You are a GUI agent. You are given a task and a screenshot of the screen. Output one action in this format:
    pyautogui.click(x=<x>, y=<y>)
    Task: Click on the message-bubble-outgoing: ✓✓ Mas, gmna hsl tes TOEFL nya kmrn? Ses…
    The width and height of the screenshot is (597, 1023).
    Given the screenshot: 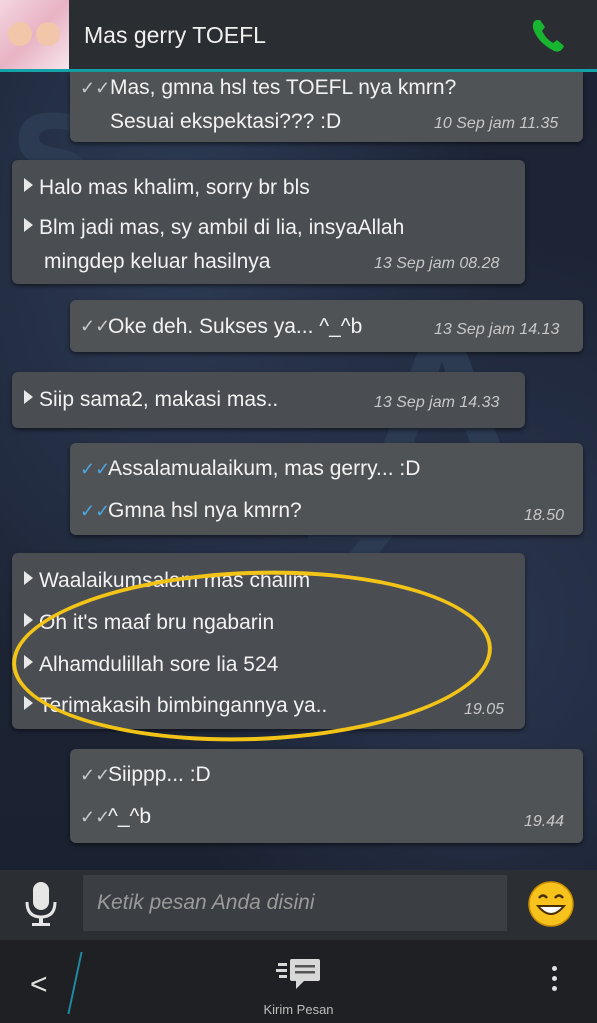 What is the action you would take?
    pyautogui.click(x=326, y=107)
    